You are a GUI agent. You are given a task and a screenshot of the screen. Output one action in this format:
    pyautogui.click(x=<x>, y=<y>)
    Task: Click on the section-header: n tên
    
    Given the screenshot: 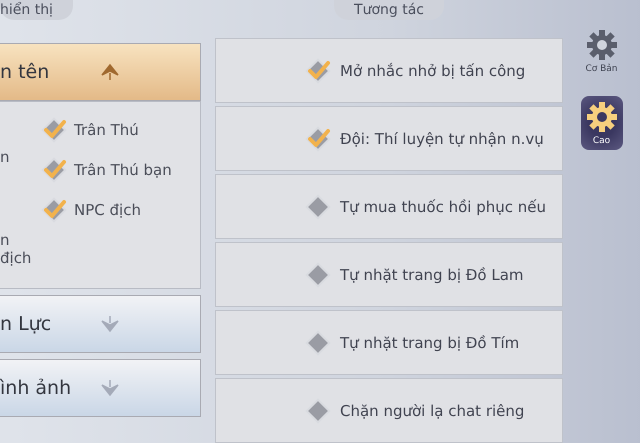 What is the action you would take?
    pyautogui.click(x=100, y=72)
    